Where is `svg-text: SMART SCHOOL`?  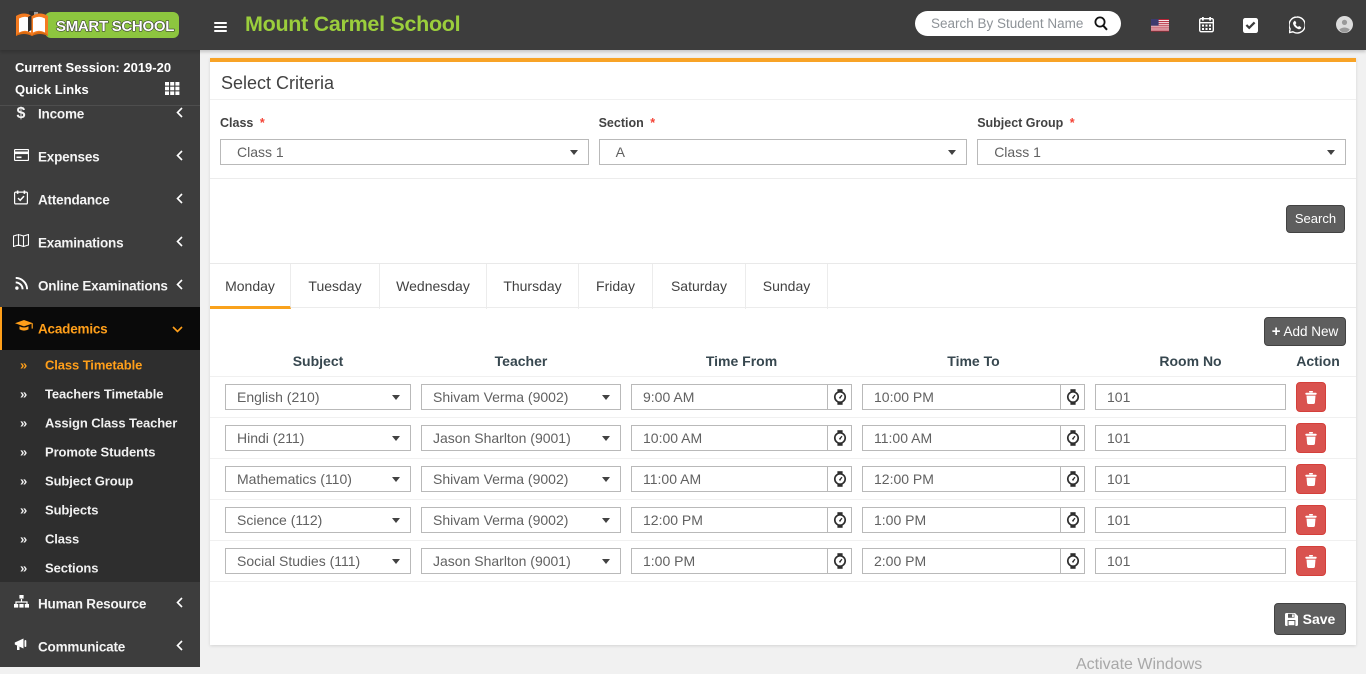
svg-text: SMART SCHOOL is located at coordinates (115, 26).